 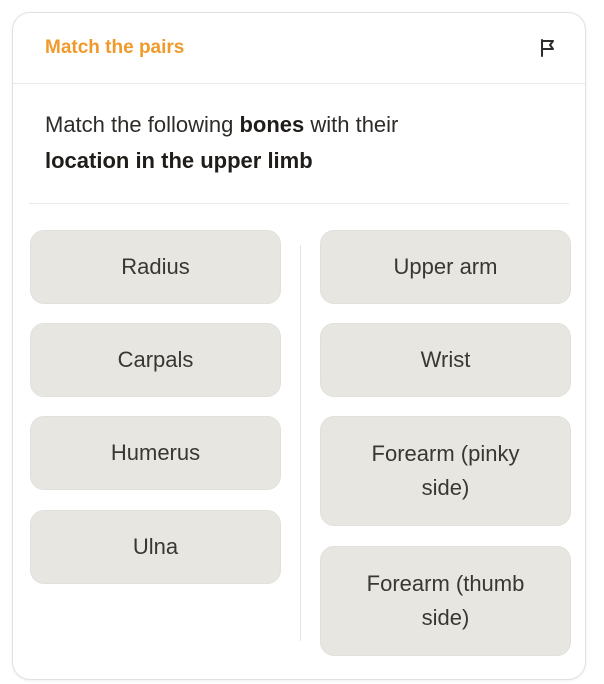 I want to click on card-title: Match the pairs, so click(x=115, y=47).